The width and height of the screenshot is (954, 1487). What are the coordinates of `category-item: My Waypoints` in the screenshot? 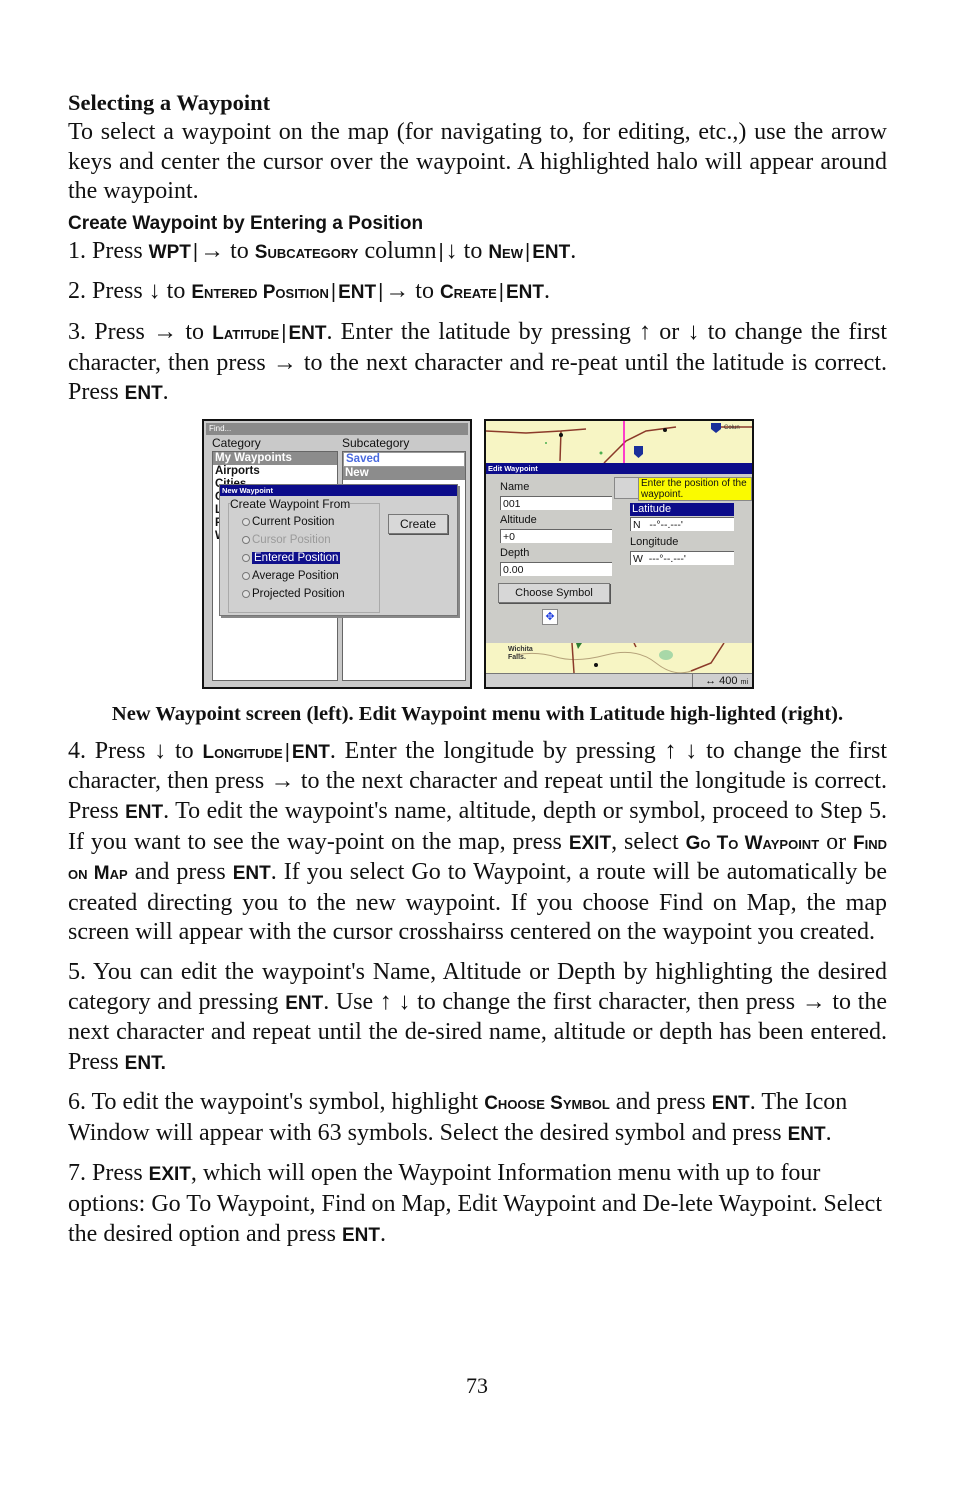 It's located at (275, 458).